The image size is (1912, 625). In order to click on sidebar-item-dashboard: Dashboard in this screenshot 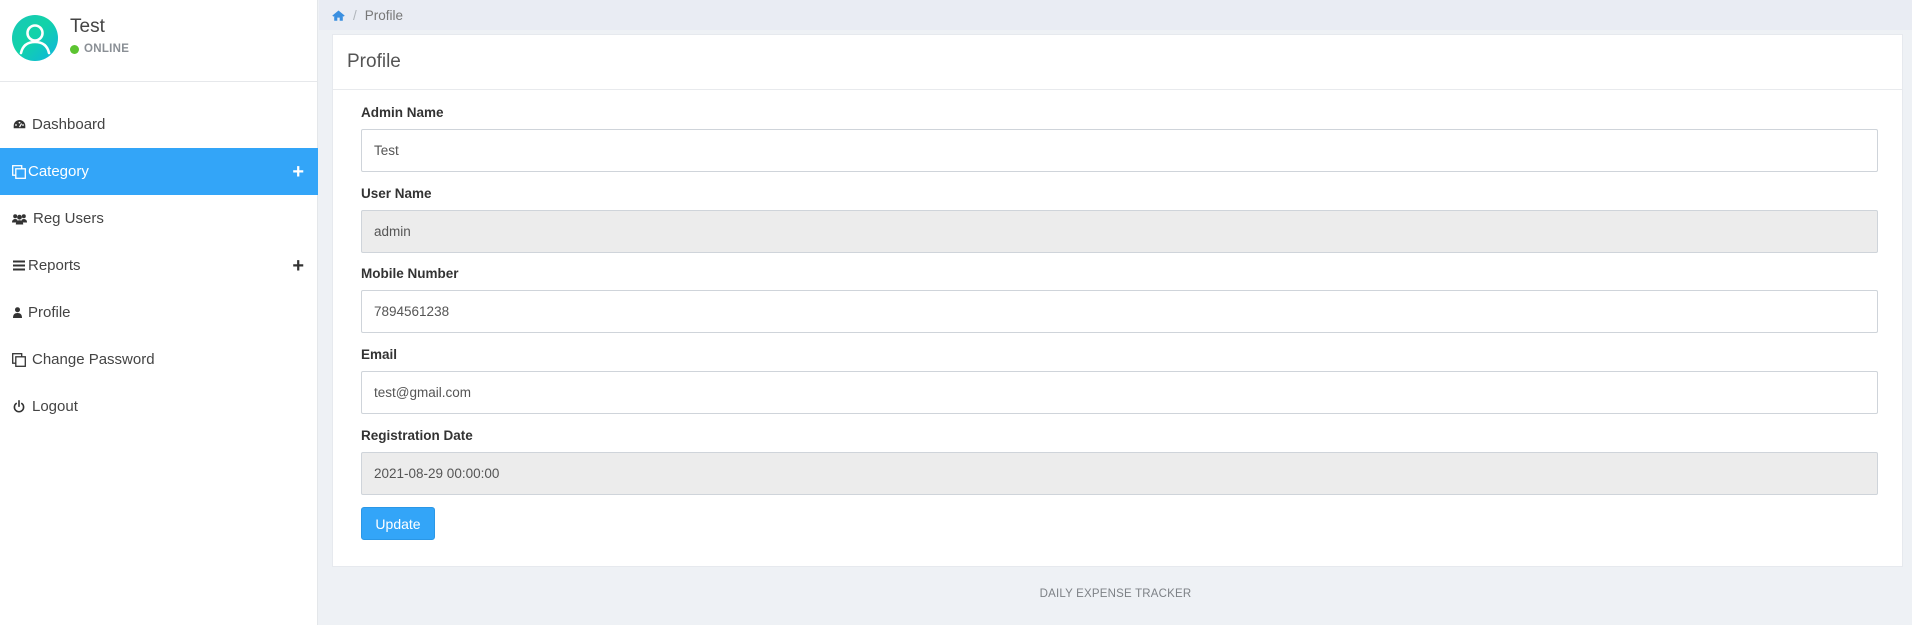, I will do `click(159, 124)`.